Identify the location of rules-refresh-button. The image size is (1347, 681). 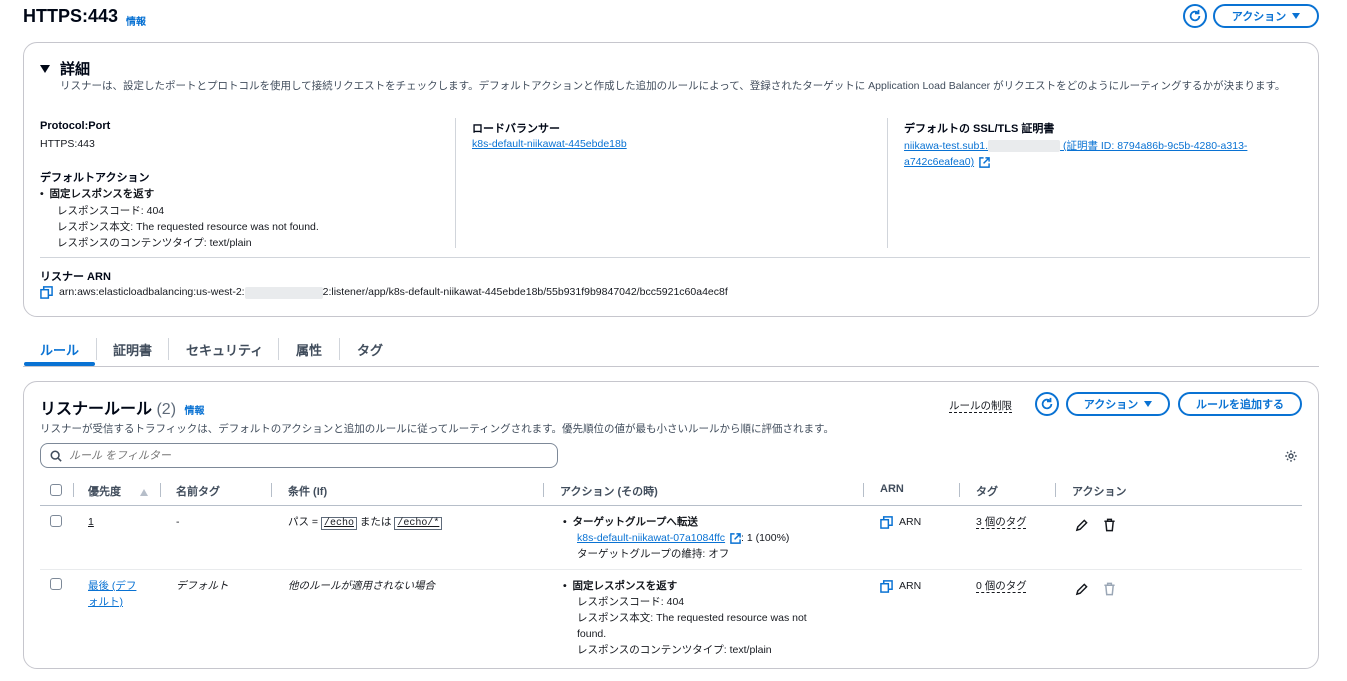
(1047, 404).